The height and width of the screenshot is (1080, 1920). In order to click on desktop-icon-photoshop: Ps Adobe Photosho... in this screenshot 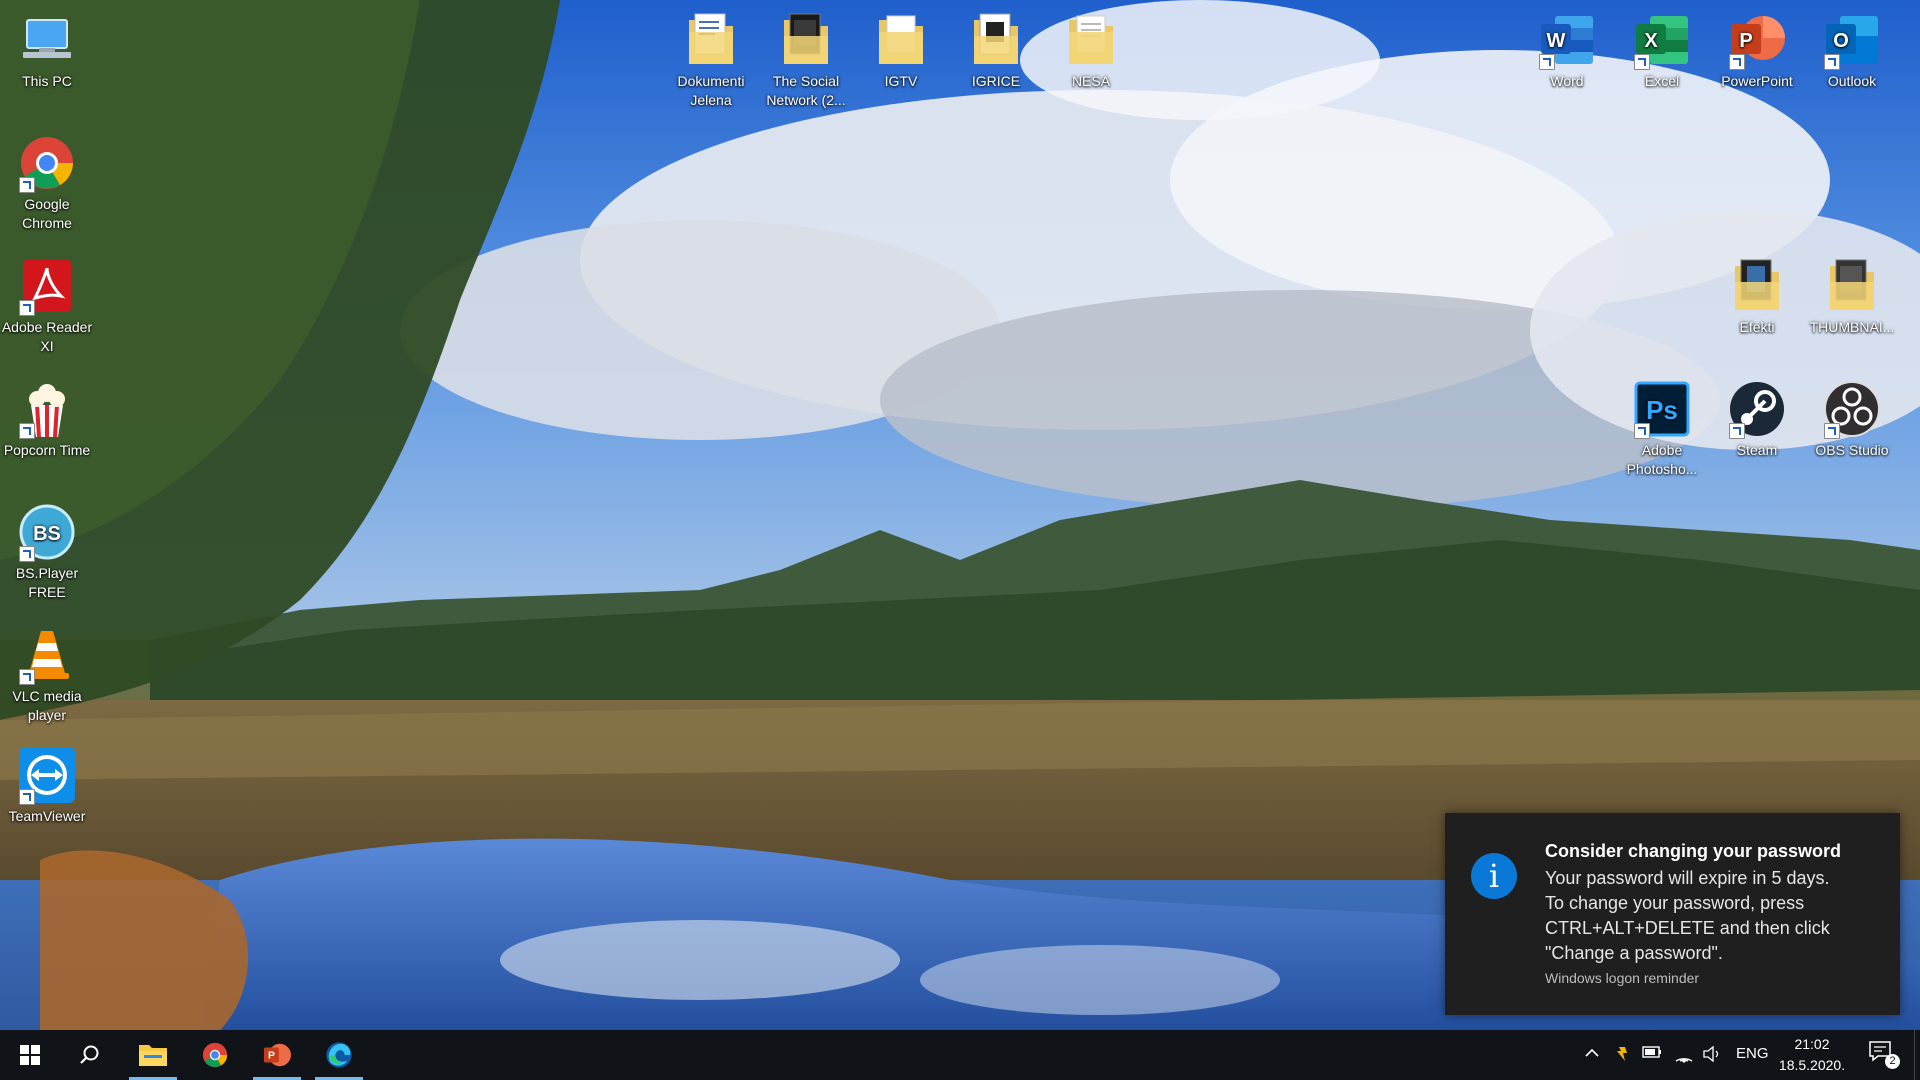, I will do `click(1662, 429)`.